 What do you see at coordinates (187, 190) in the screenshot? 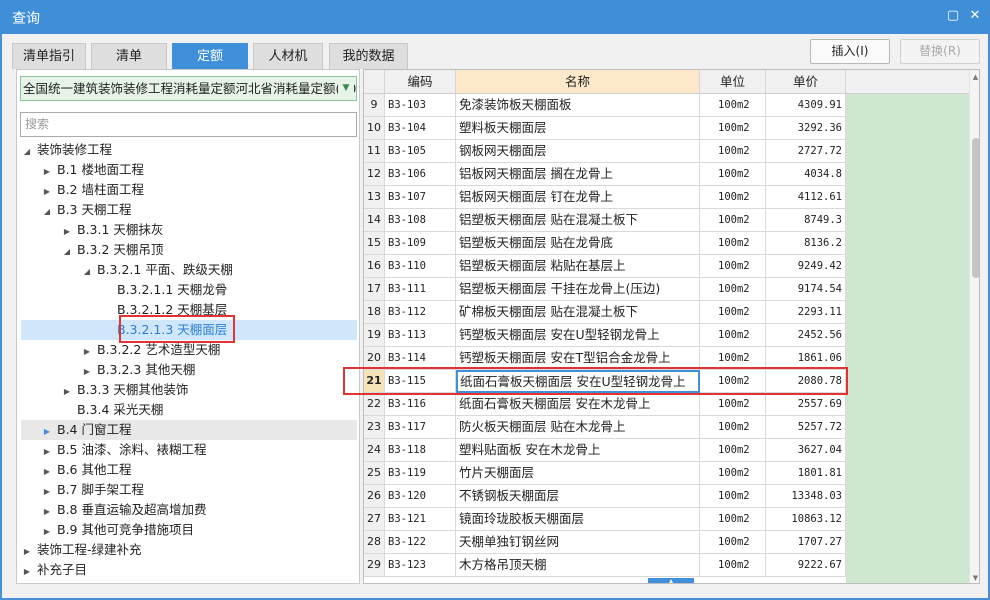
I see `tree-node: ▶ B.2 墙柱面工程` at bounding box center [187, 190].